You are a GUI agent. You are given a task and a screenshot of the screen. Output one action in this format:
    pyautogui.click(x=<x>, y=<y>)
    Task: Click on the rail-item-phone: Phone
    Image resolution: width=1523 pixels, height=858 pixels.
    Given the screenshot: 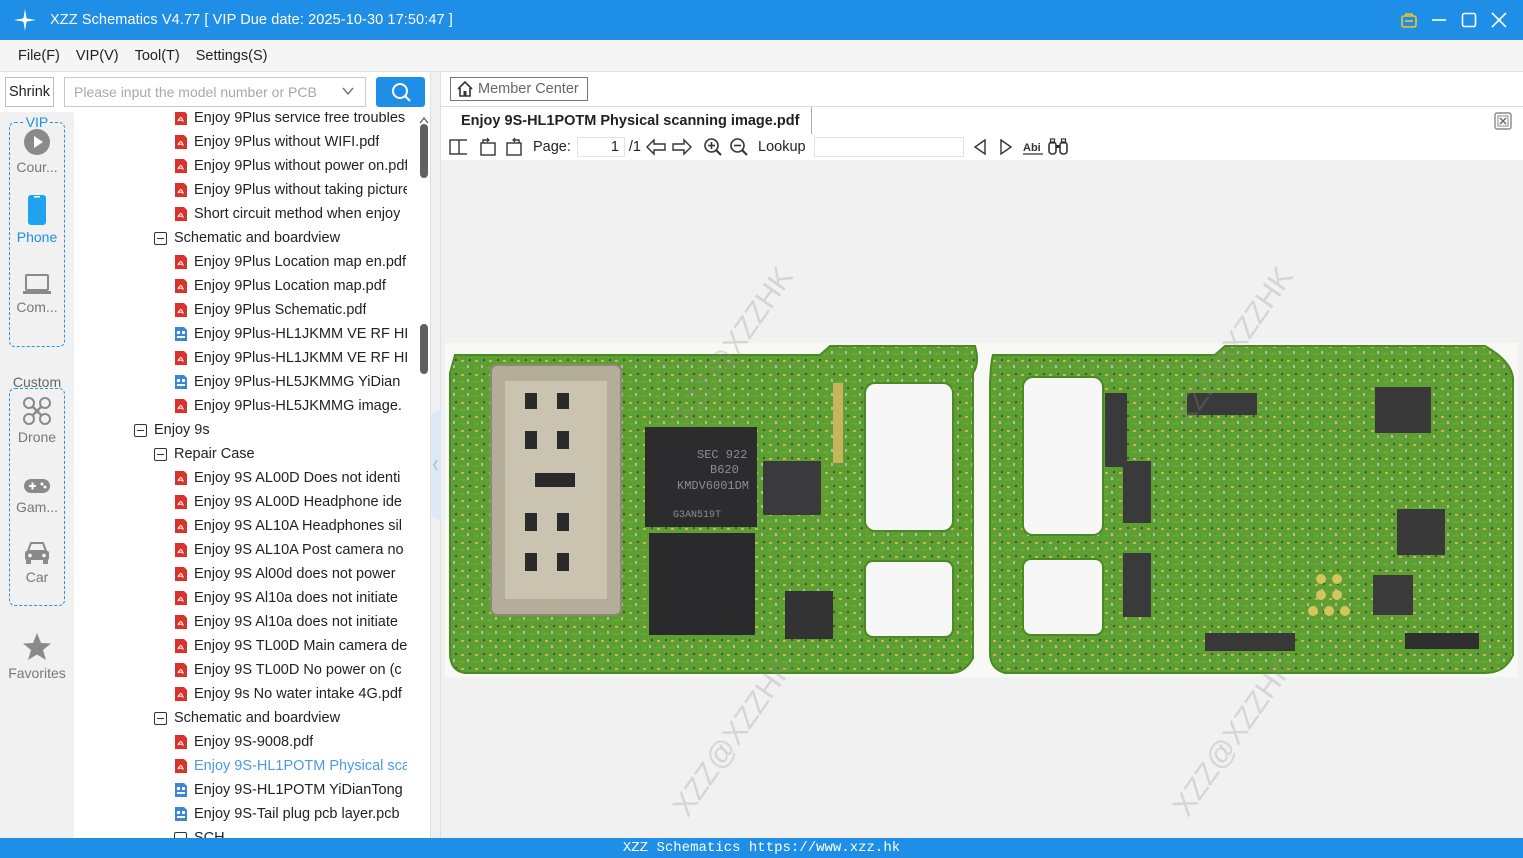 What is the action you would take?
    pyautogui.click(x=37, y=222)
    